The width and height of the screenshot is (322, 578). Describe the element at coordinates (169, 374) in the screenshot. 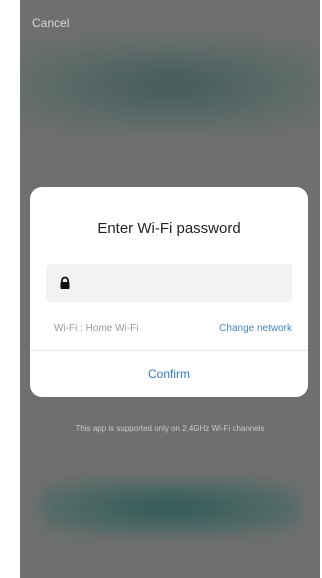

I see `confirm-button: Confirm` at that location.